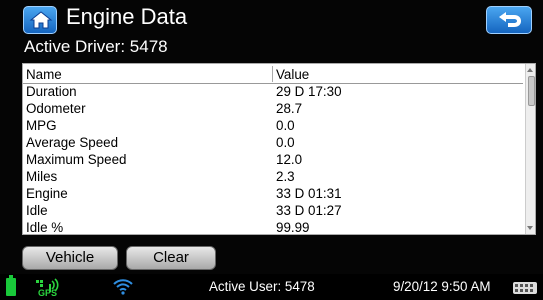  I want to click on row-name: Idle %, so click(45, 227).